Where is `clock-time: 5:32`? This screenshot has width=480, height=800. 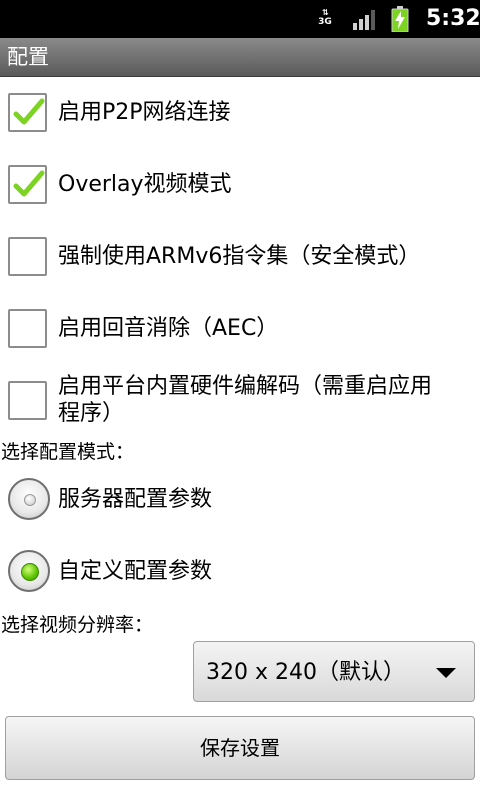 clock-time: 5:32 is located at coordinates (453, 18).